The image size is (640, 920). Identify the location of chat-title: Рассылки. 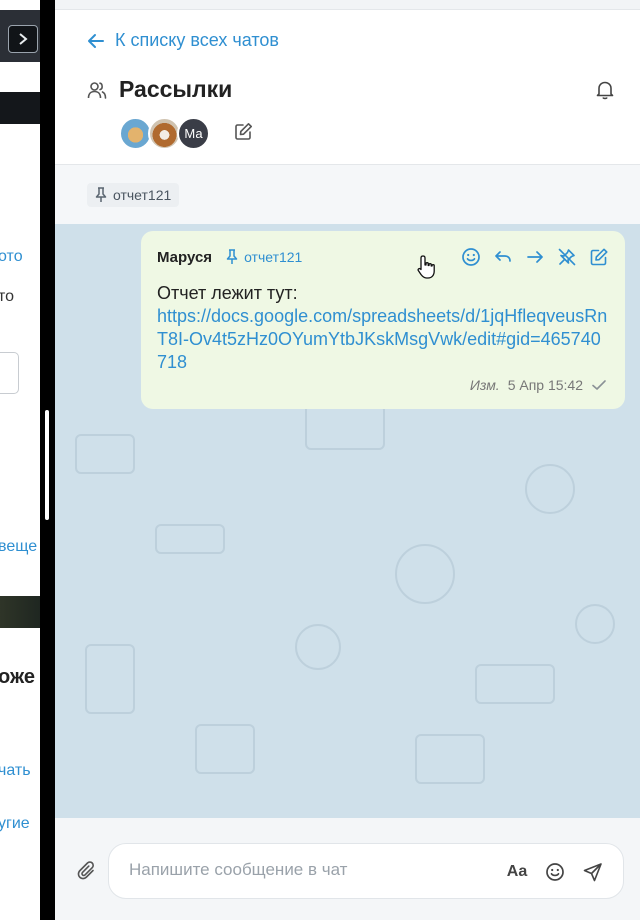
(176, 89).